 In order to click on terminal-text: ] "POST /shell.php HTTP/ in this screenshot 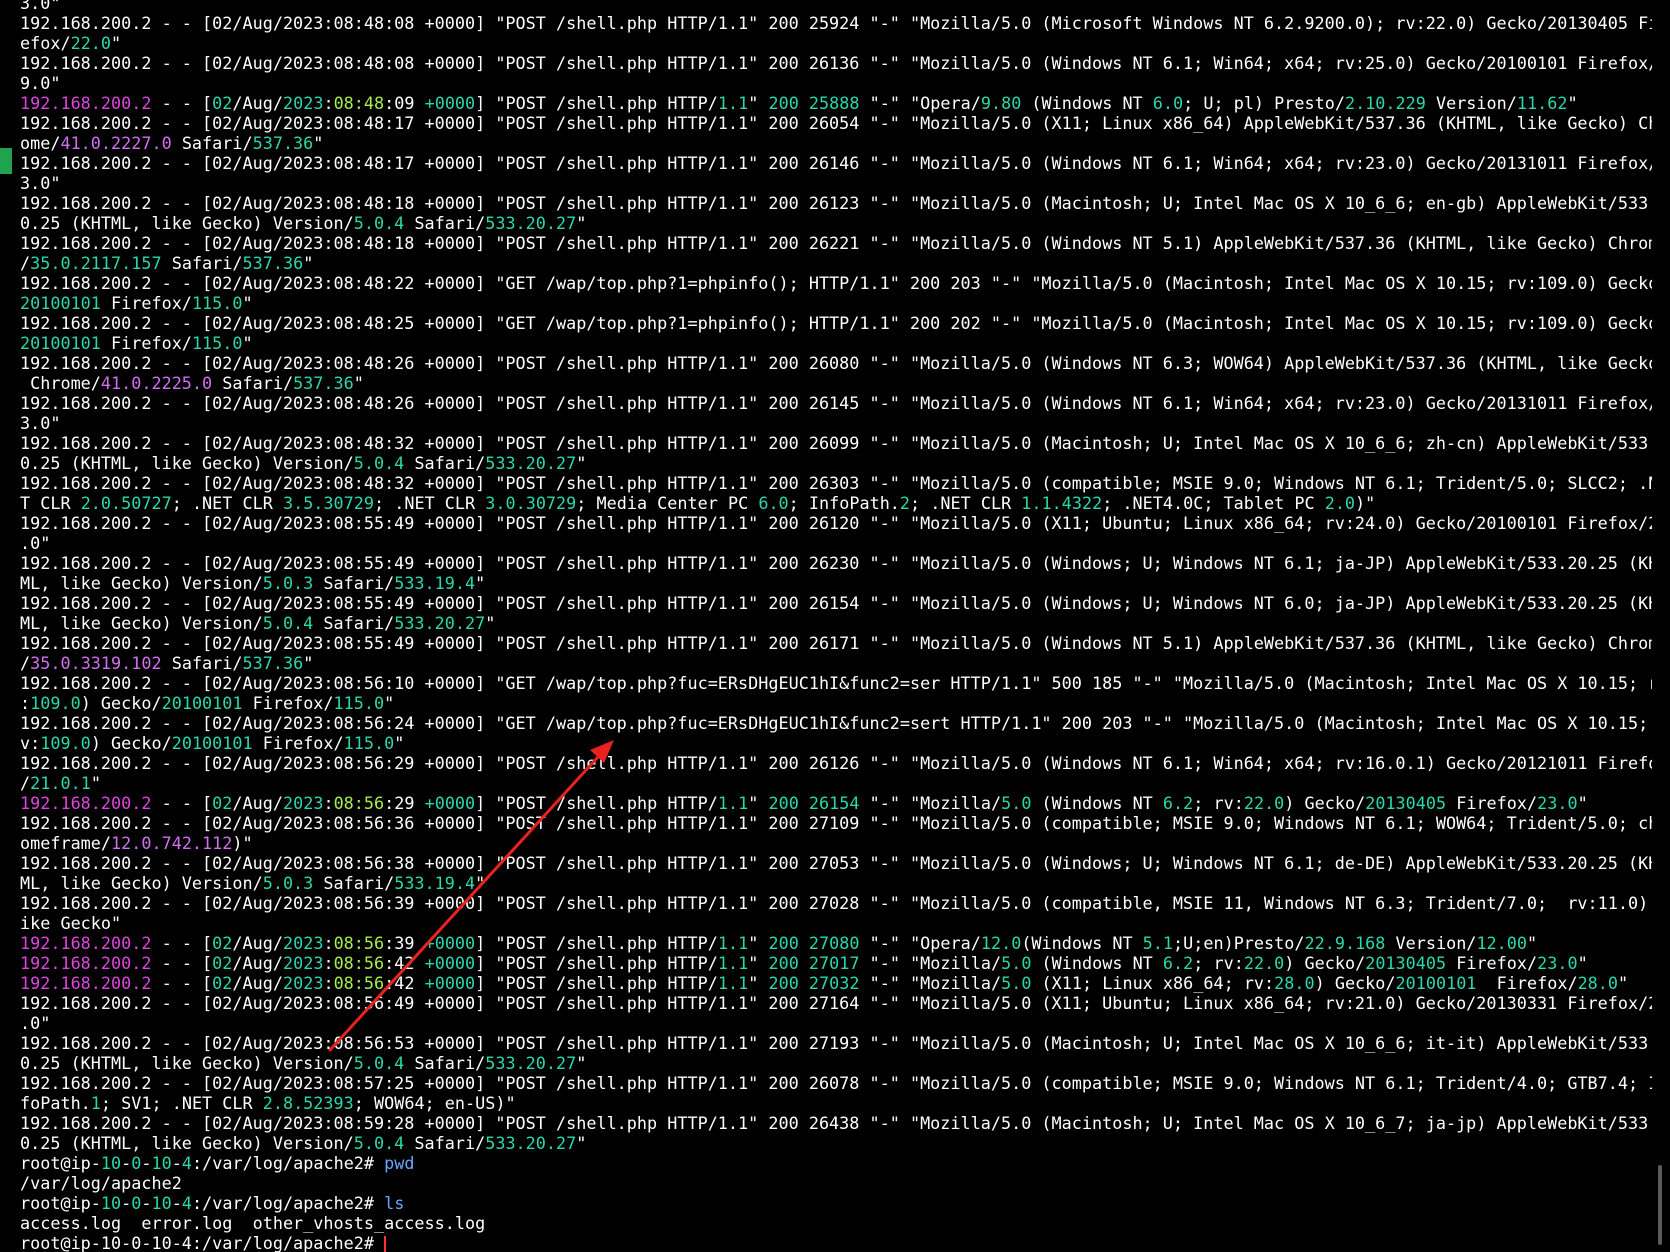, I will do `click(596, 963)`.